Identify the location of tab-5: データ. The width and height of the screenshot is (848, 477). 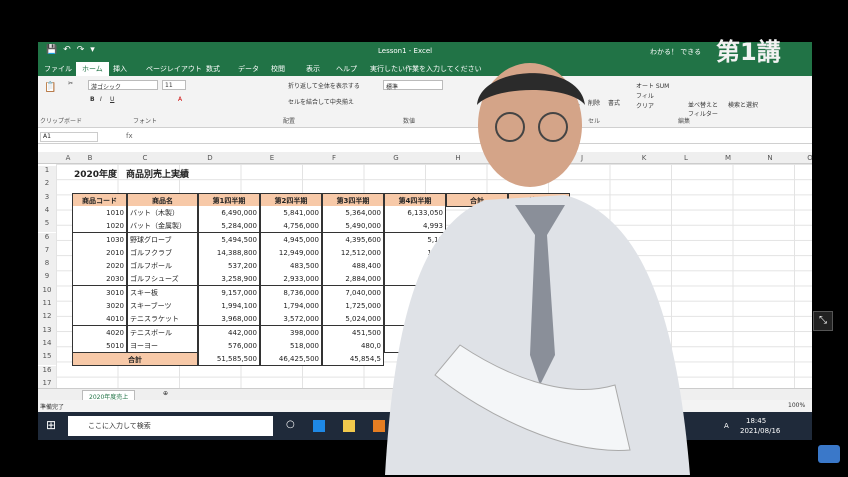
(248, 69).